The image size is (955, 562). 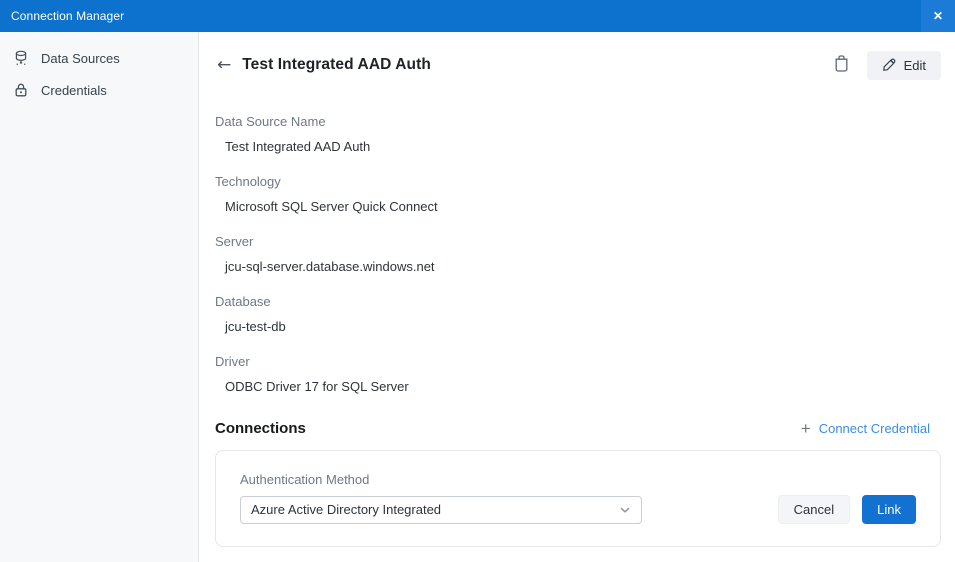 What do you see at coordinates (248, 181) in the screenshot?
I see `field-label: Technology` at bounding box center [248, 181].